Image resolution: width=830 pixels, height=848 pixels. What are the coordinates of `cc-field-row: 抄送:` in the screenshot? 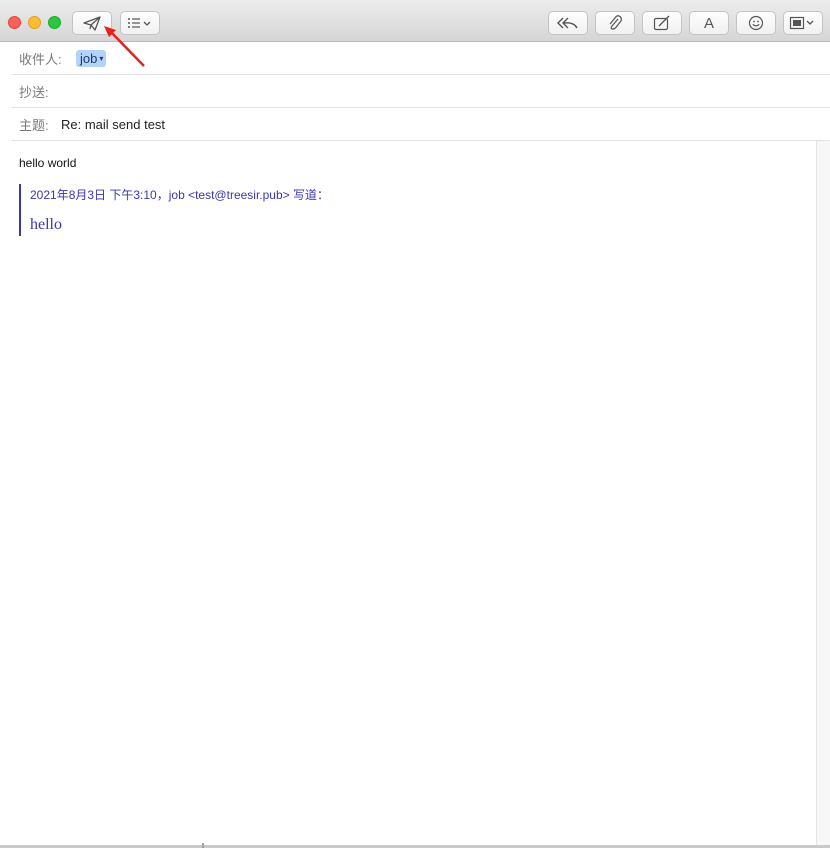 It's located at (421, 91).